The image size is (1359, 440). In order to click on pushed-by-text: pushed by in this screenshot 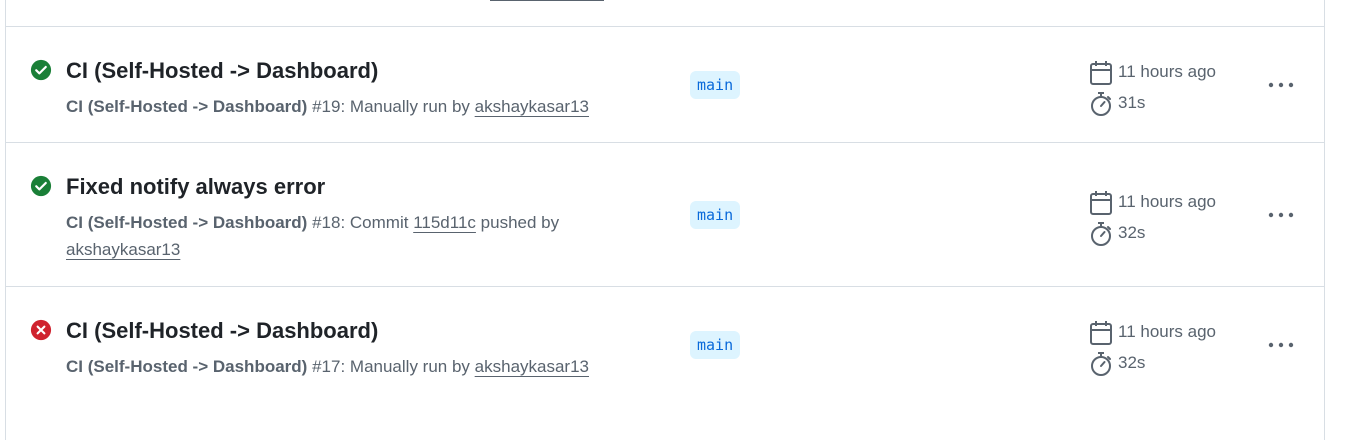, I will do `click(520, 222)`.